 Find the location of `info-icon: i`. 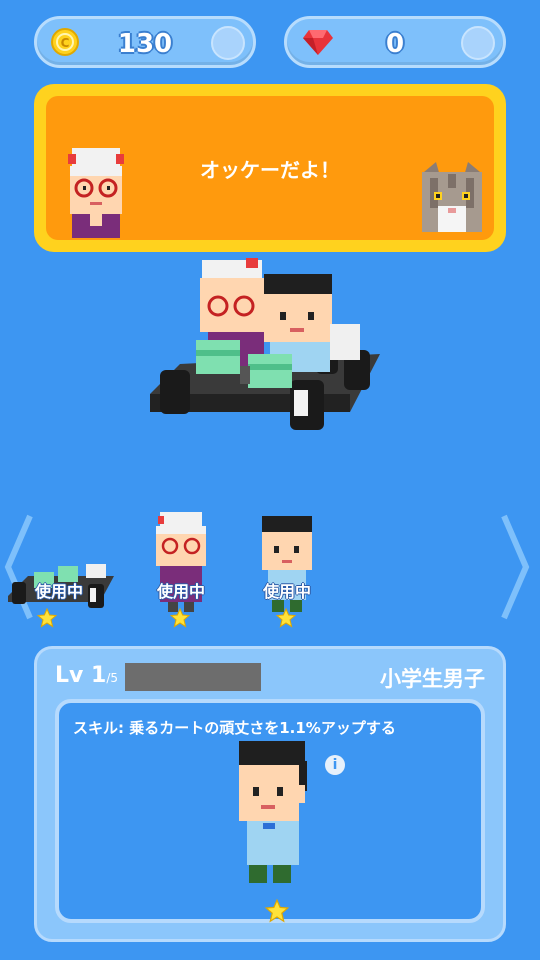

info-icon: i is located at coordinates (335, 765).